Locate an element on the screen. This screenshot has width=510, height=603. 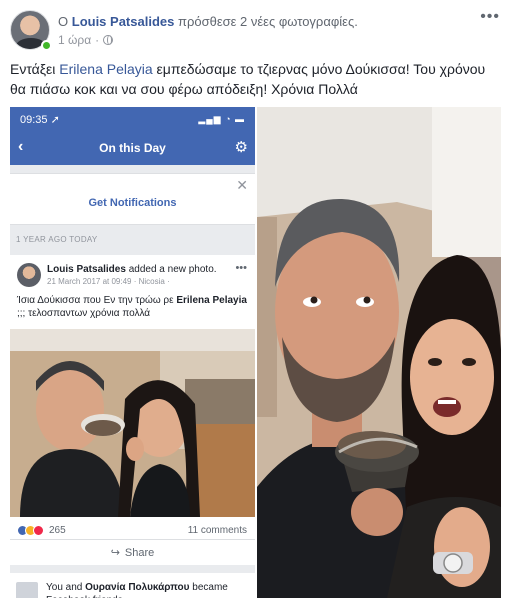
memory-avatar is located at coordinates (29, 275).